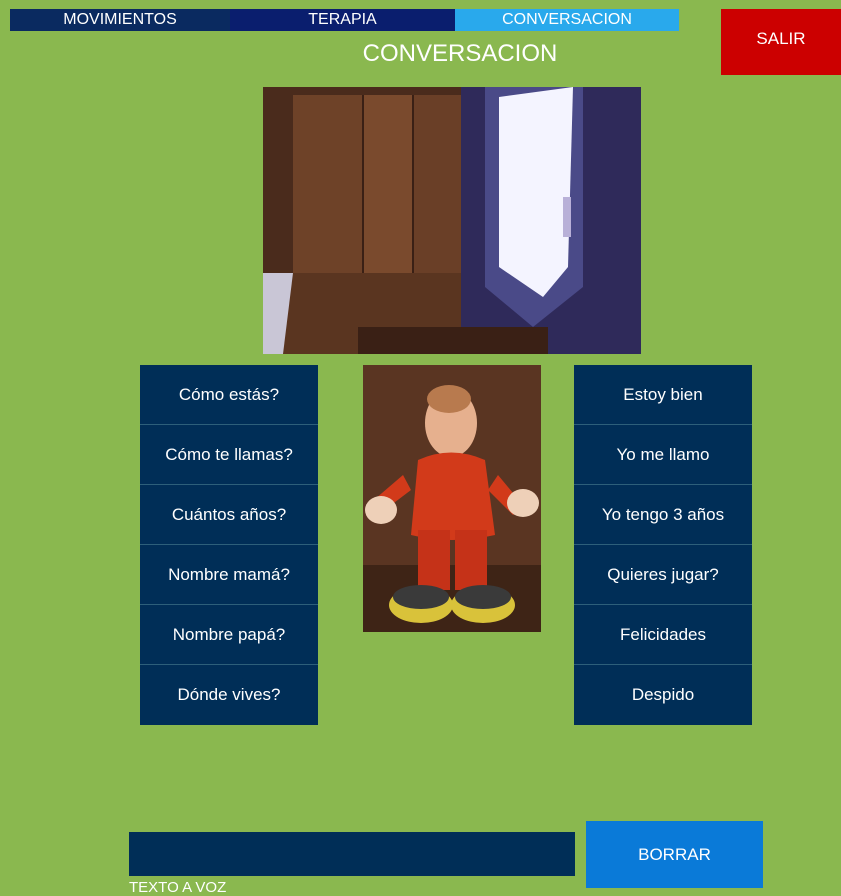 The height and width of the screenshot is (896, 841). What do you see at coordinates (663, 395) in the screenshot?
I see `answer-button-estoy-bien: Estoy bien` at bounding box center [663, 395].